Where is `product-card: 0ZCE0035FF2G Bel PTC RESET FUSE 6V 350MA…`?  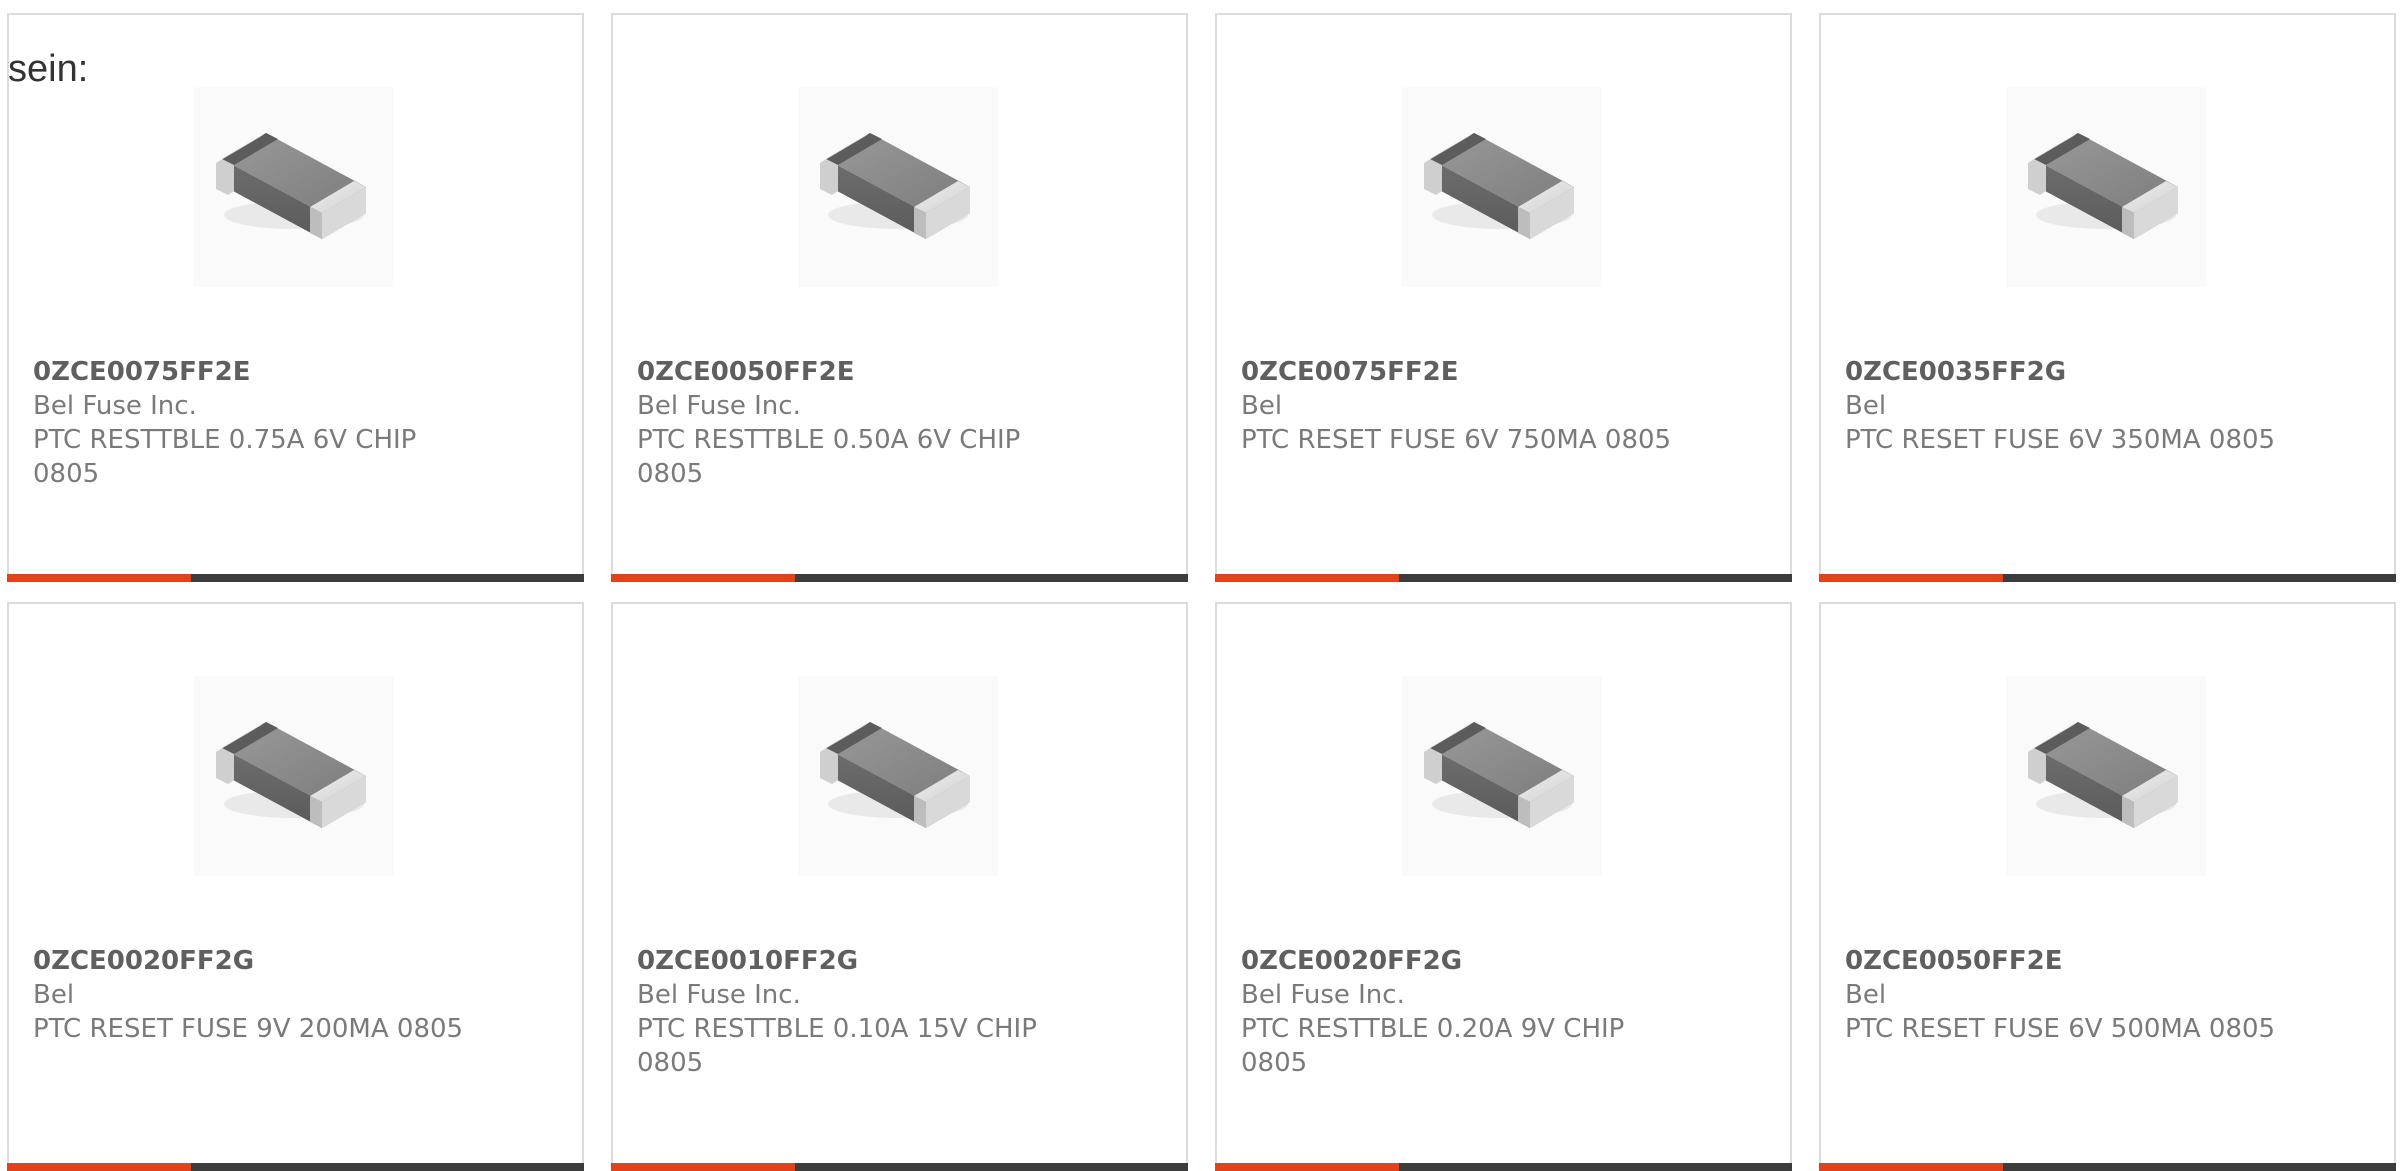
product-card: 0ZCE0035FF2G Bel PTC RESET FUSE 6V 350MA… is located at coordinates (2107, 297).